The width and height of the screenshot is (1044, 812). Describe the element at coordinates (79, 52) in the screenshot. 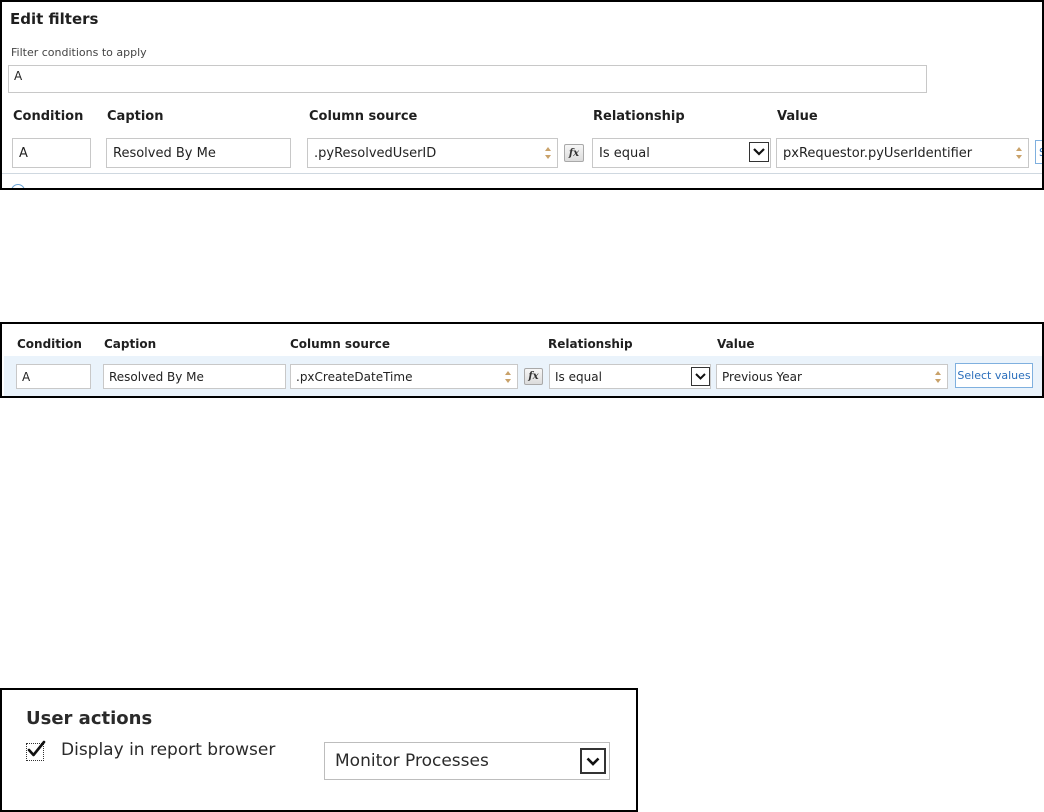

I see `filter-conditions-label: Filter conditions to apply` at that location.